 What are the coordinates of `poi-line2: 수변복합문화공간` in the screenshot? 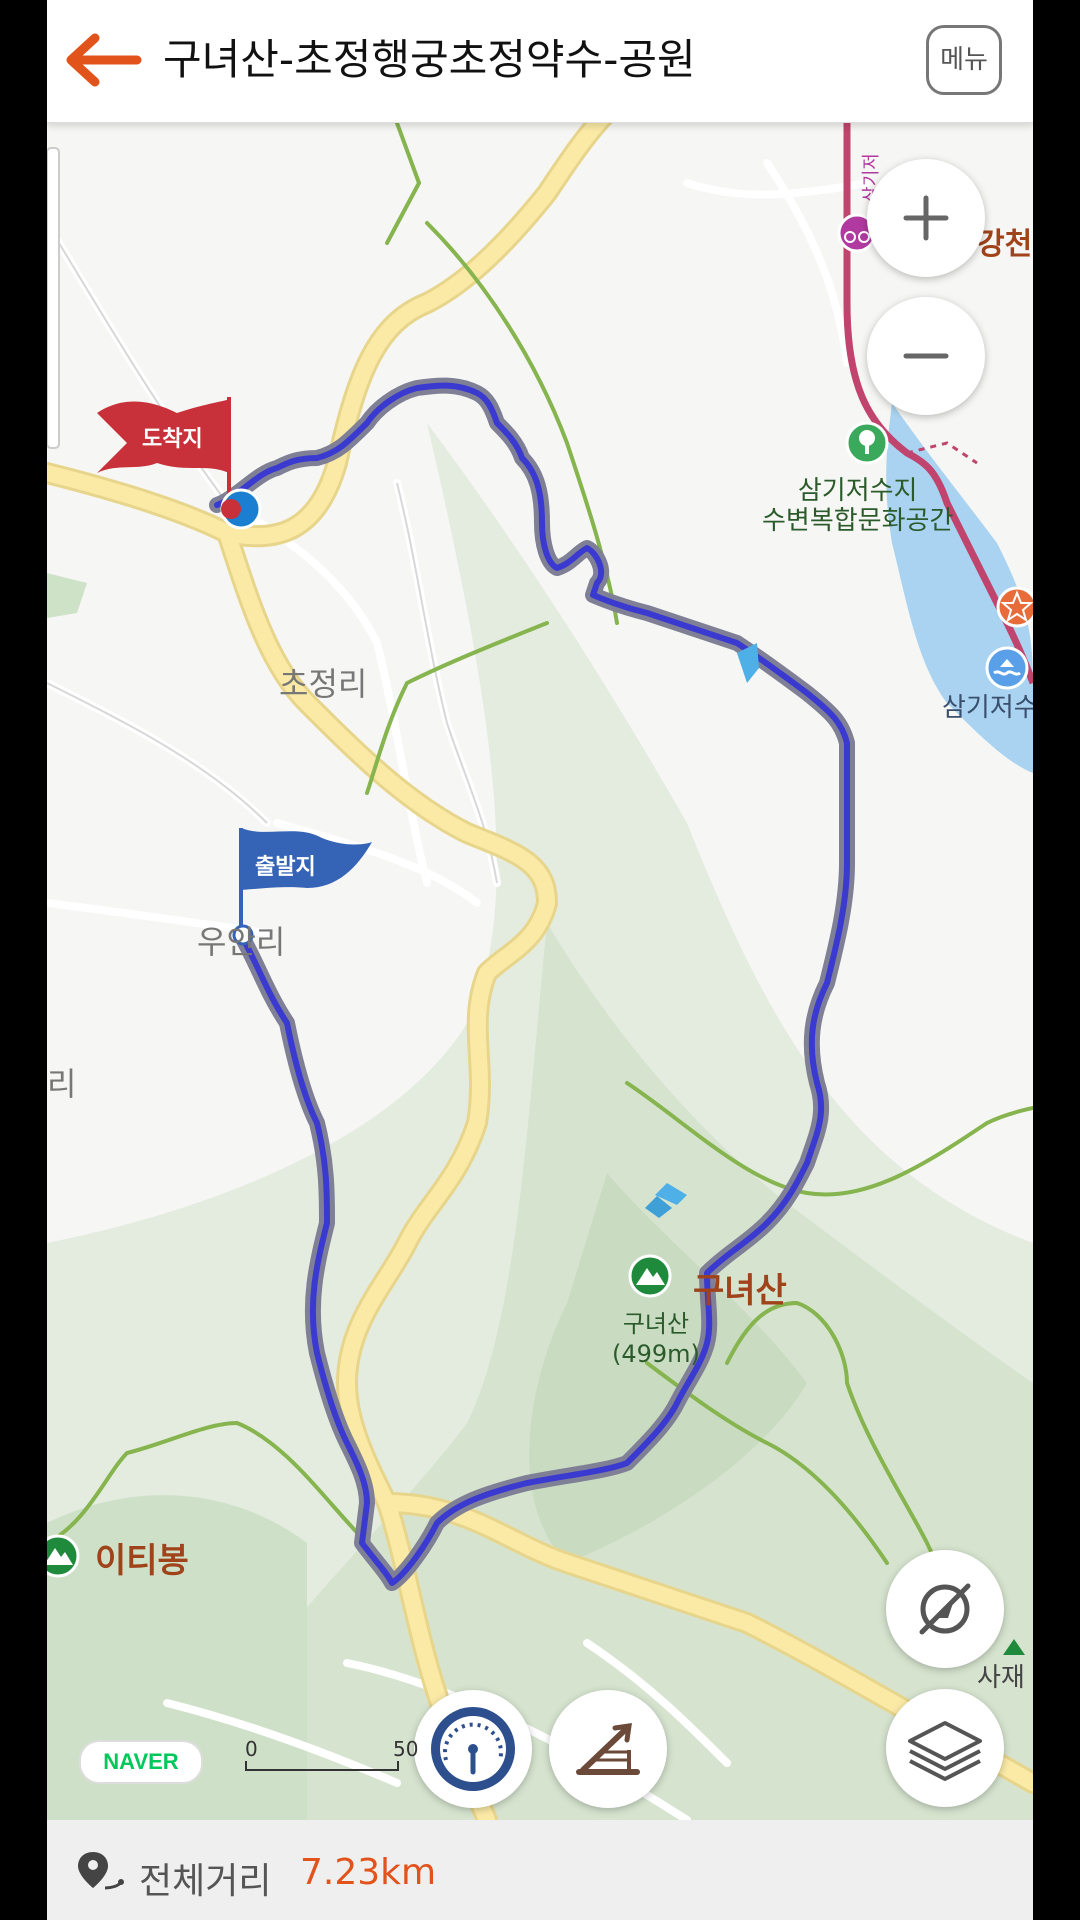 It's located at (858, 521).